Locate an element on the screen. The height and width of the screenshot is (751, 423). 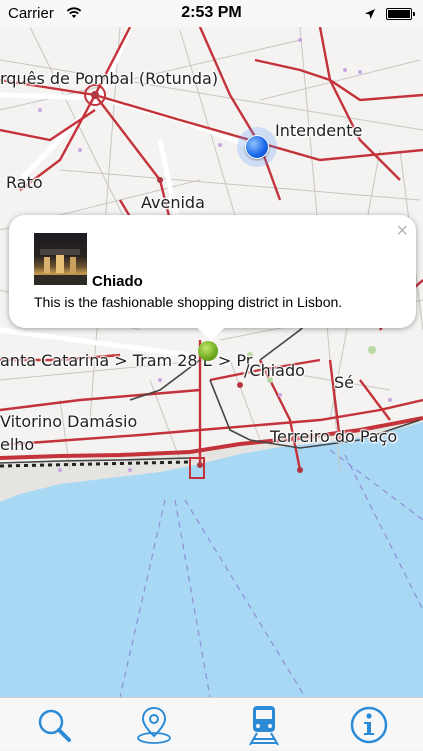
map-pin-icon is located at coordinates (154, 725).